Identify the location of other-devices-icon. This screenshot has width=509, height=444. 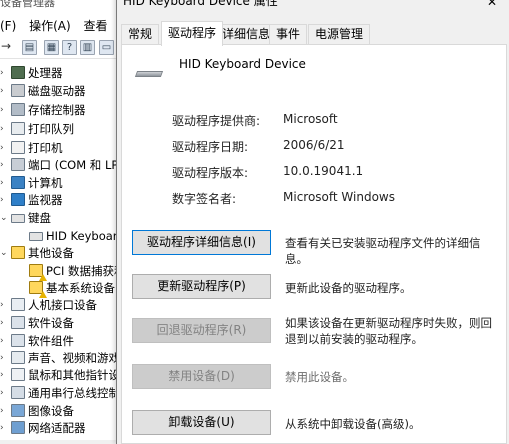
(18, 252).